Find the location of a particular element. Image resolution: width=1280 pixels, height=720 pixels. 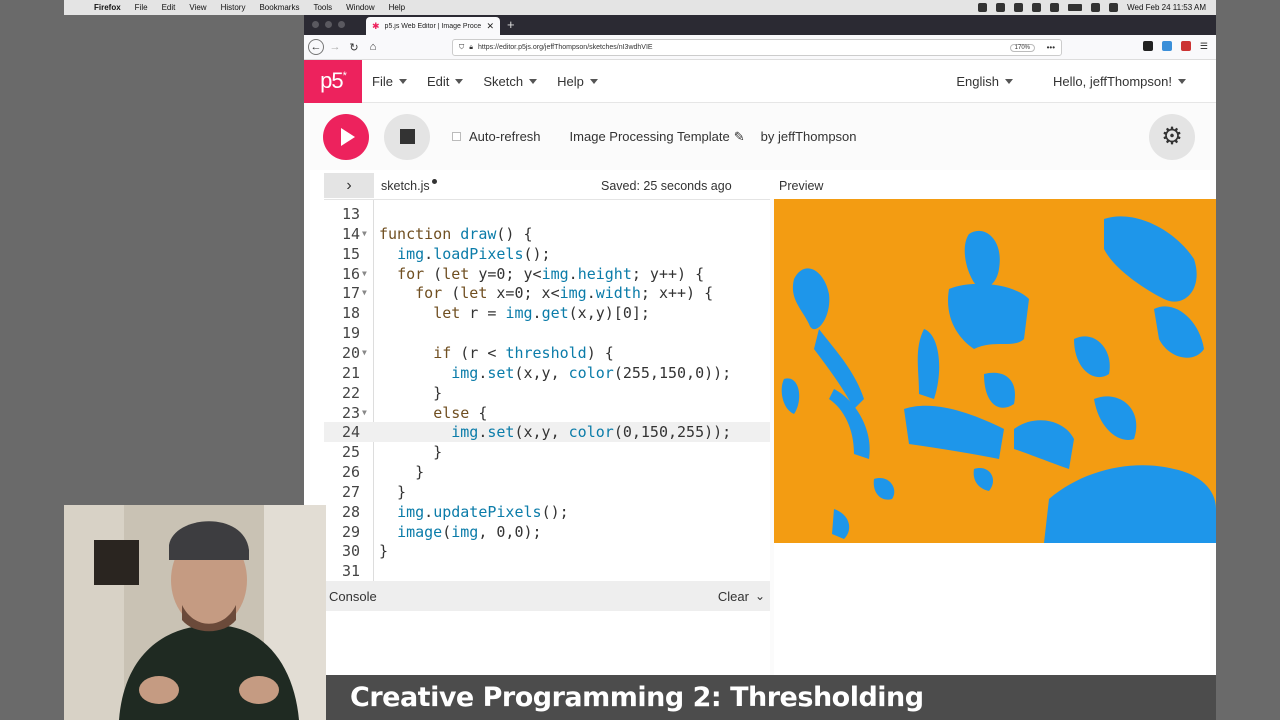

reload-button: ↻ is located at coordinates (354, 47).